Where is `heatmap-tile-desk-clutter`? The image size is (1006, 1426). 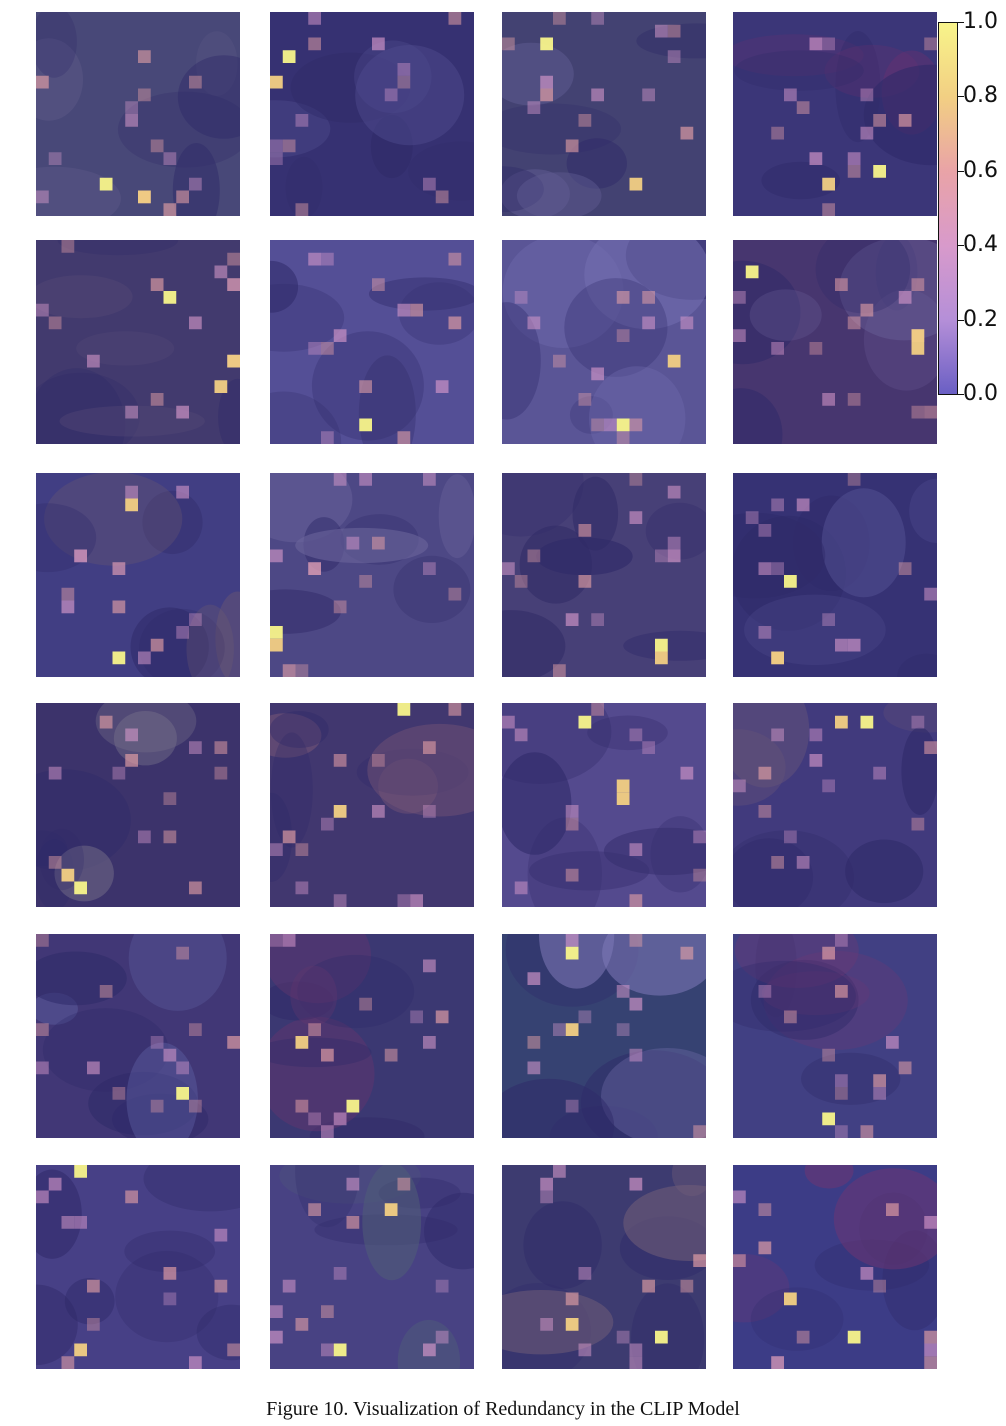
heatmap-tile-desk-clutter is located at coordinates (372, 114).